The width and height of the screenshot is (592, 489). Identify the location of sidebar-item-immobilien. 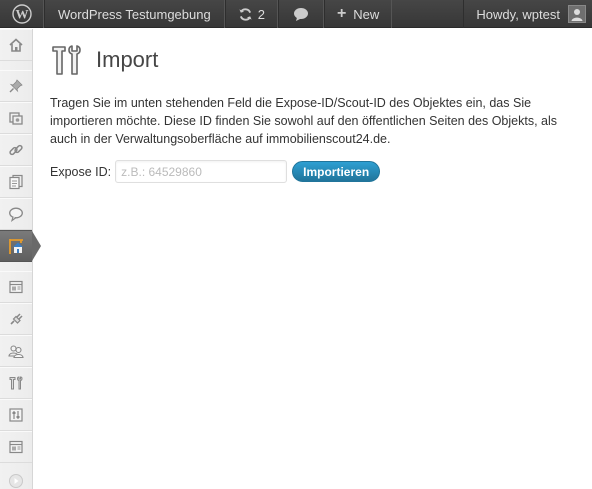
(20, 246).